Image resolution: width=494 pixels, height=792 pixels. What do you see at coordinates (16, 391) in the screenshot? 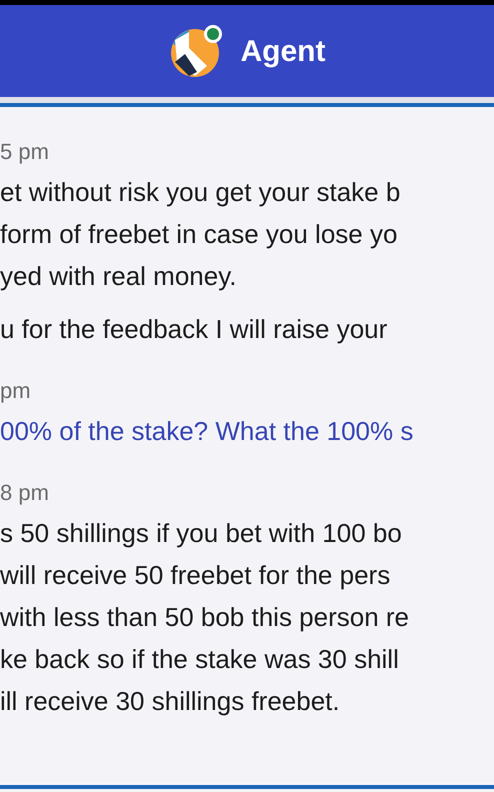
I see `message-time: pm` at bounding box center [16, 391].